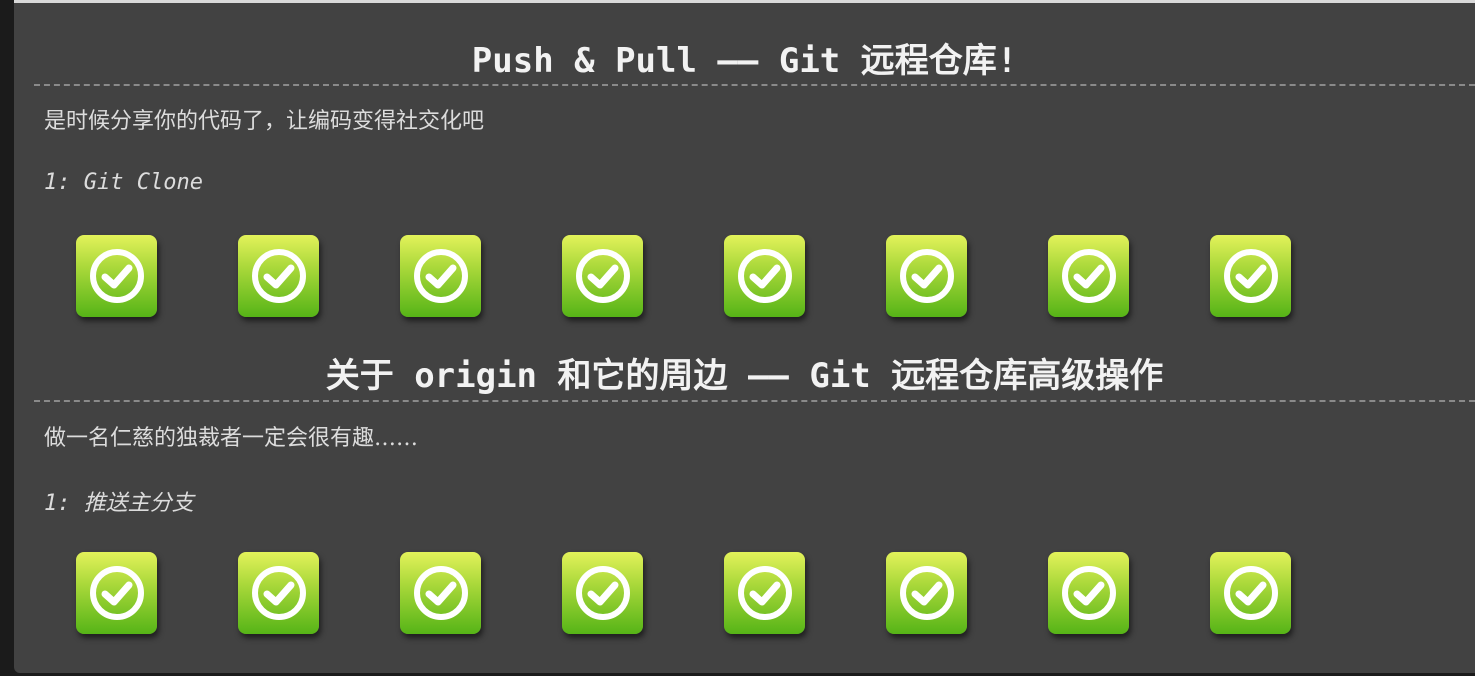 The image size is (1475, 676). What do you see at coordinates (744, 376) in the screenshot?
I see `section-title: 关于 origin 和它的周边 —— Git 远程仓库高级操作` at bounding box center [744, 376].